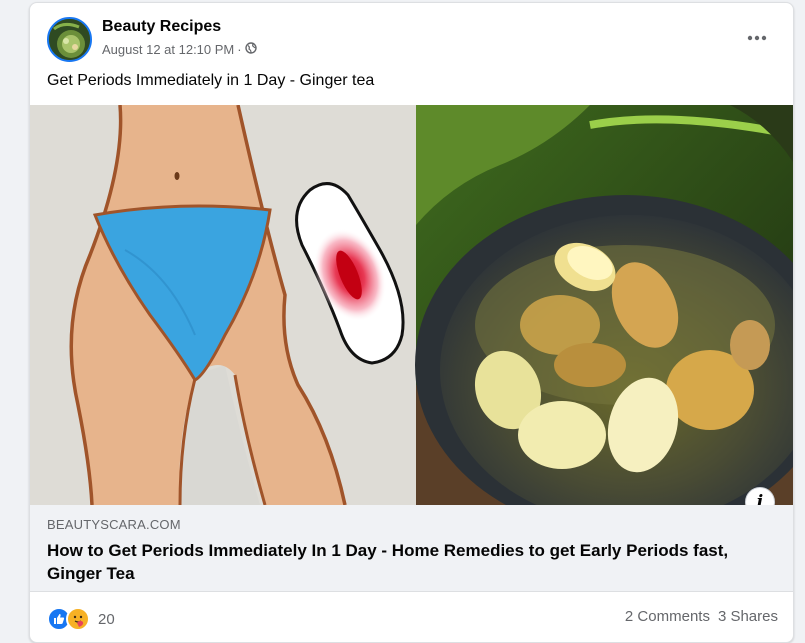 The image size is (805, 643). I want to click on avatar-image, so click(69, 39).